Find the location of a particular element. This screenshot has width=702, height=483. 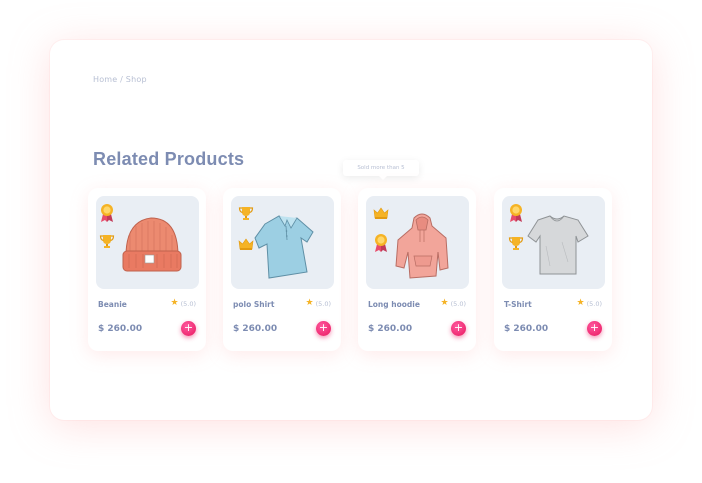

product-image-beanie is located at coordinates (147, 242).